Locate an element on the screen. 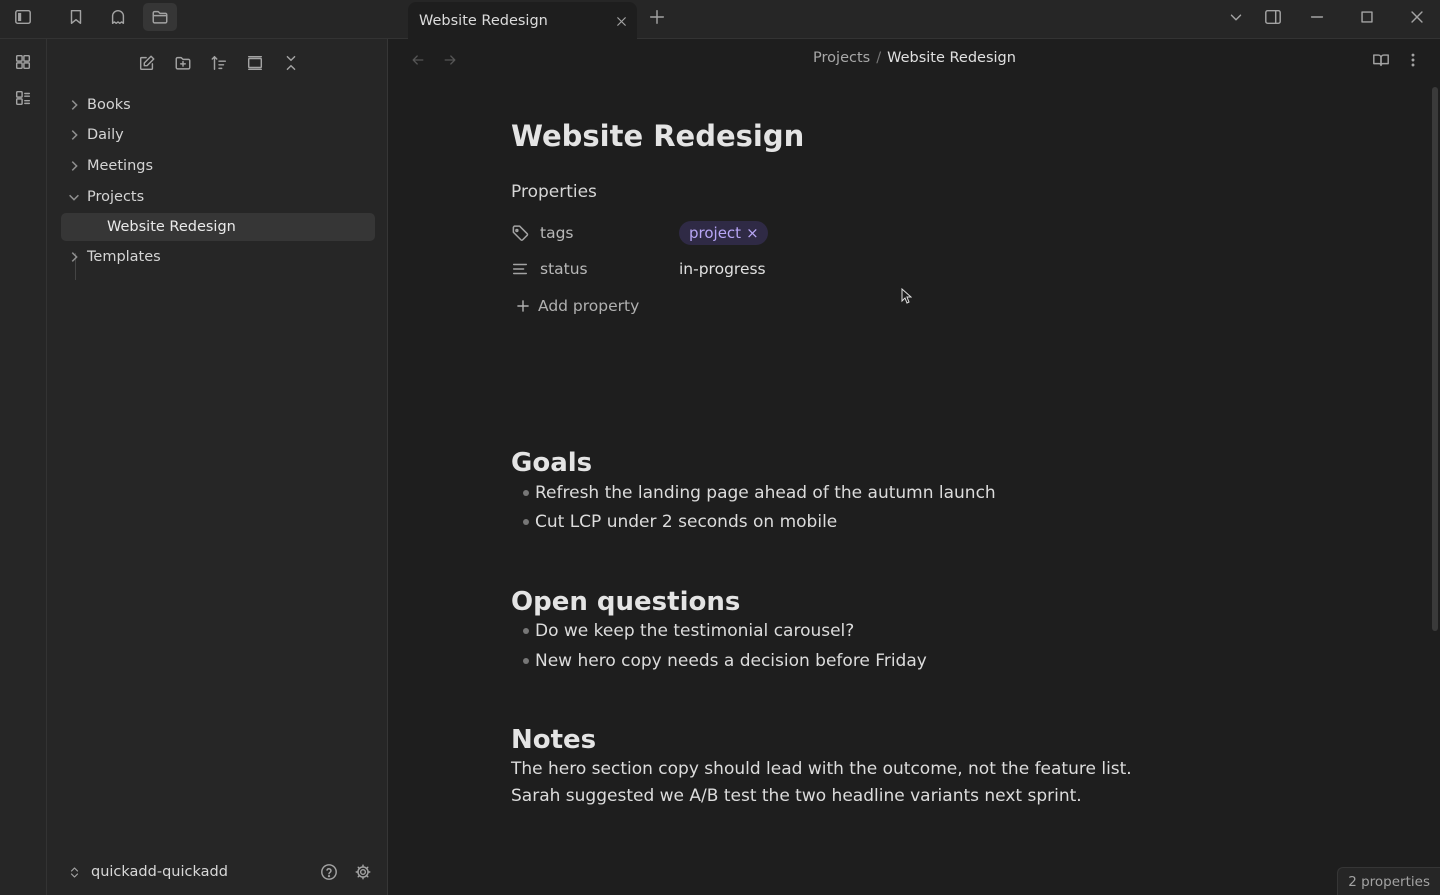 The width and height of the screenshot is (1440, 895). folder-label: Books is located at coordinates (109, 105).